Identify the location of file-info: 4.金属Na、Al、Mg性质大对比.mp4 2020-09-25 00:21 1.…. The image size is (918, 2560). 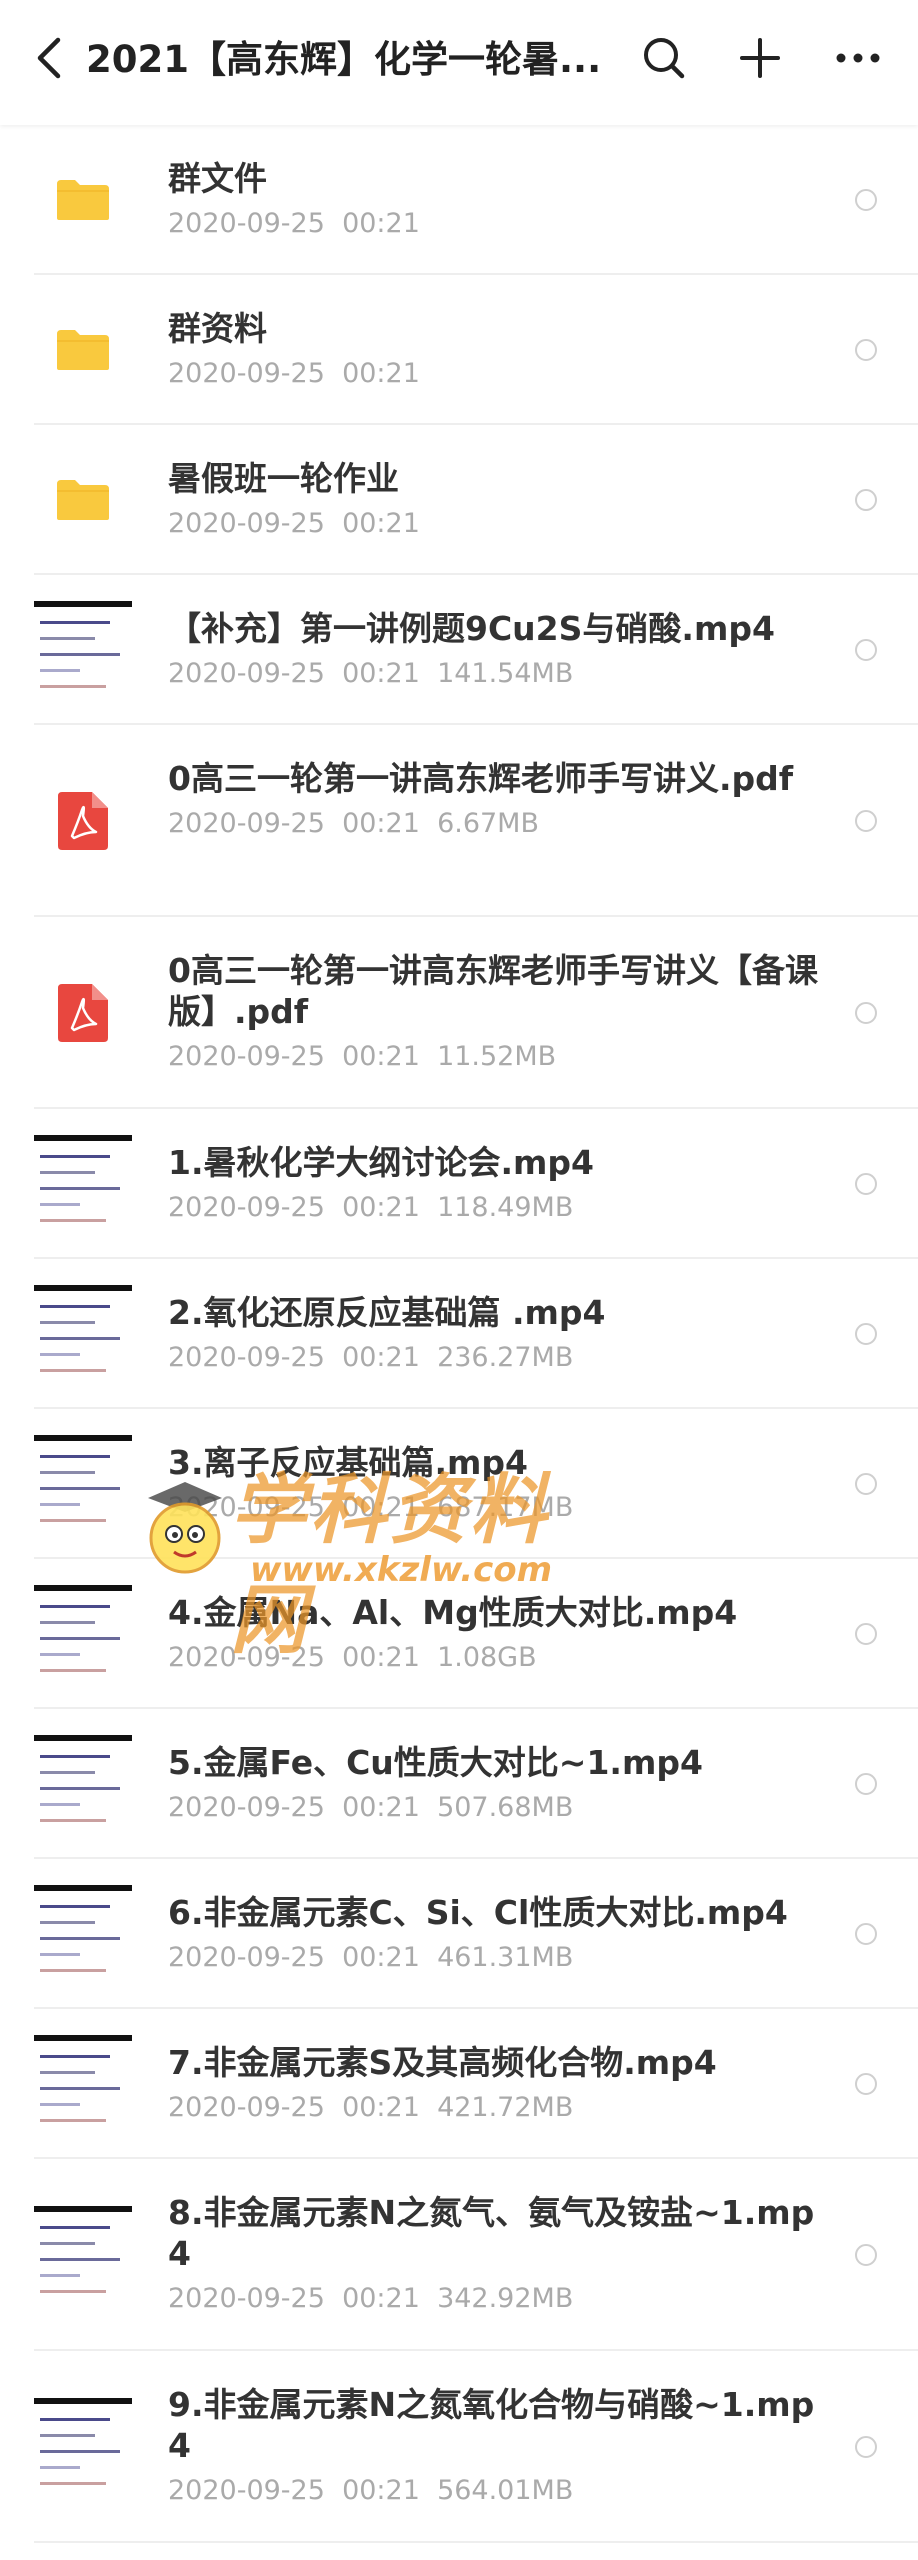
(493, 1634).